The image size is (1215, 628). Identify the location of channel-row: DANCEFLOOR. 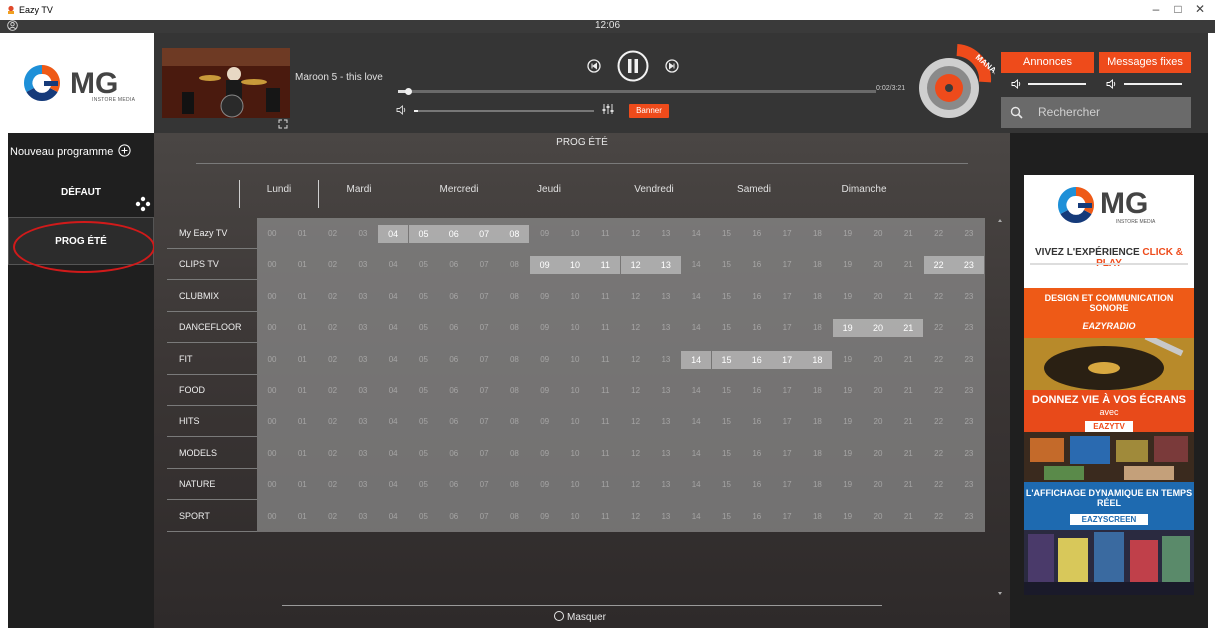
(212, 328).